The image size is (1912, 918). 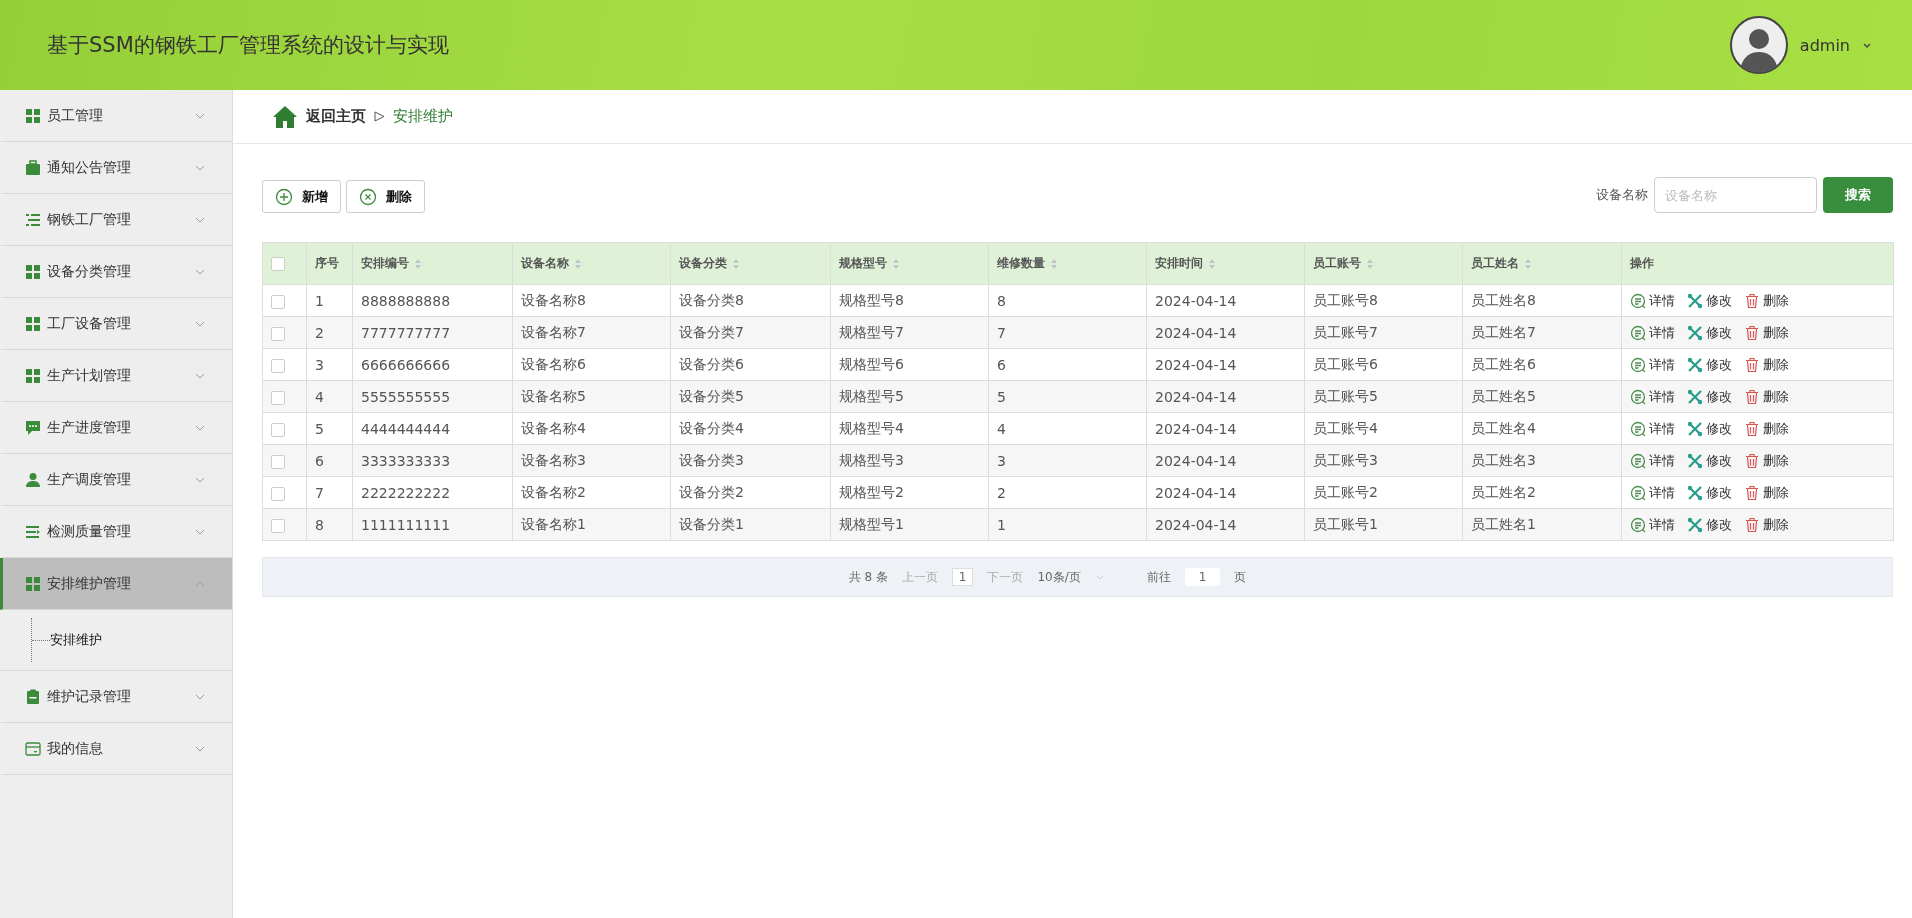 I want to click on user-name: admin, so click(x=1824, y=45).